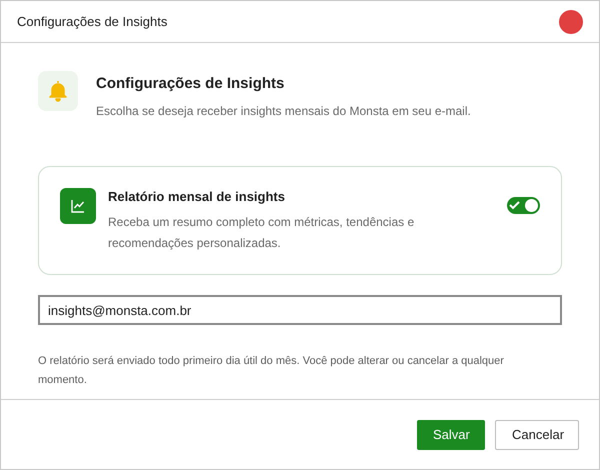  Describe the element at coordinates (514, 205) in the screenshot. I see `check-icon` at that location.